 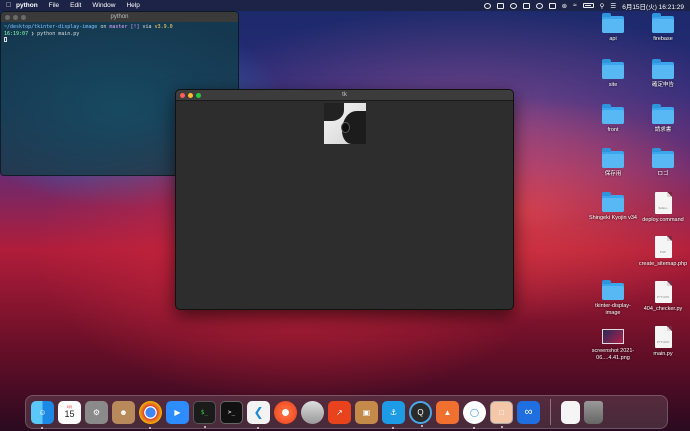 What do you see at coordinates (570, 412) in the screenshot?
I see `document-icon` at bounding box center [570, 412].